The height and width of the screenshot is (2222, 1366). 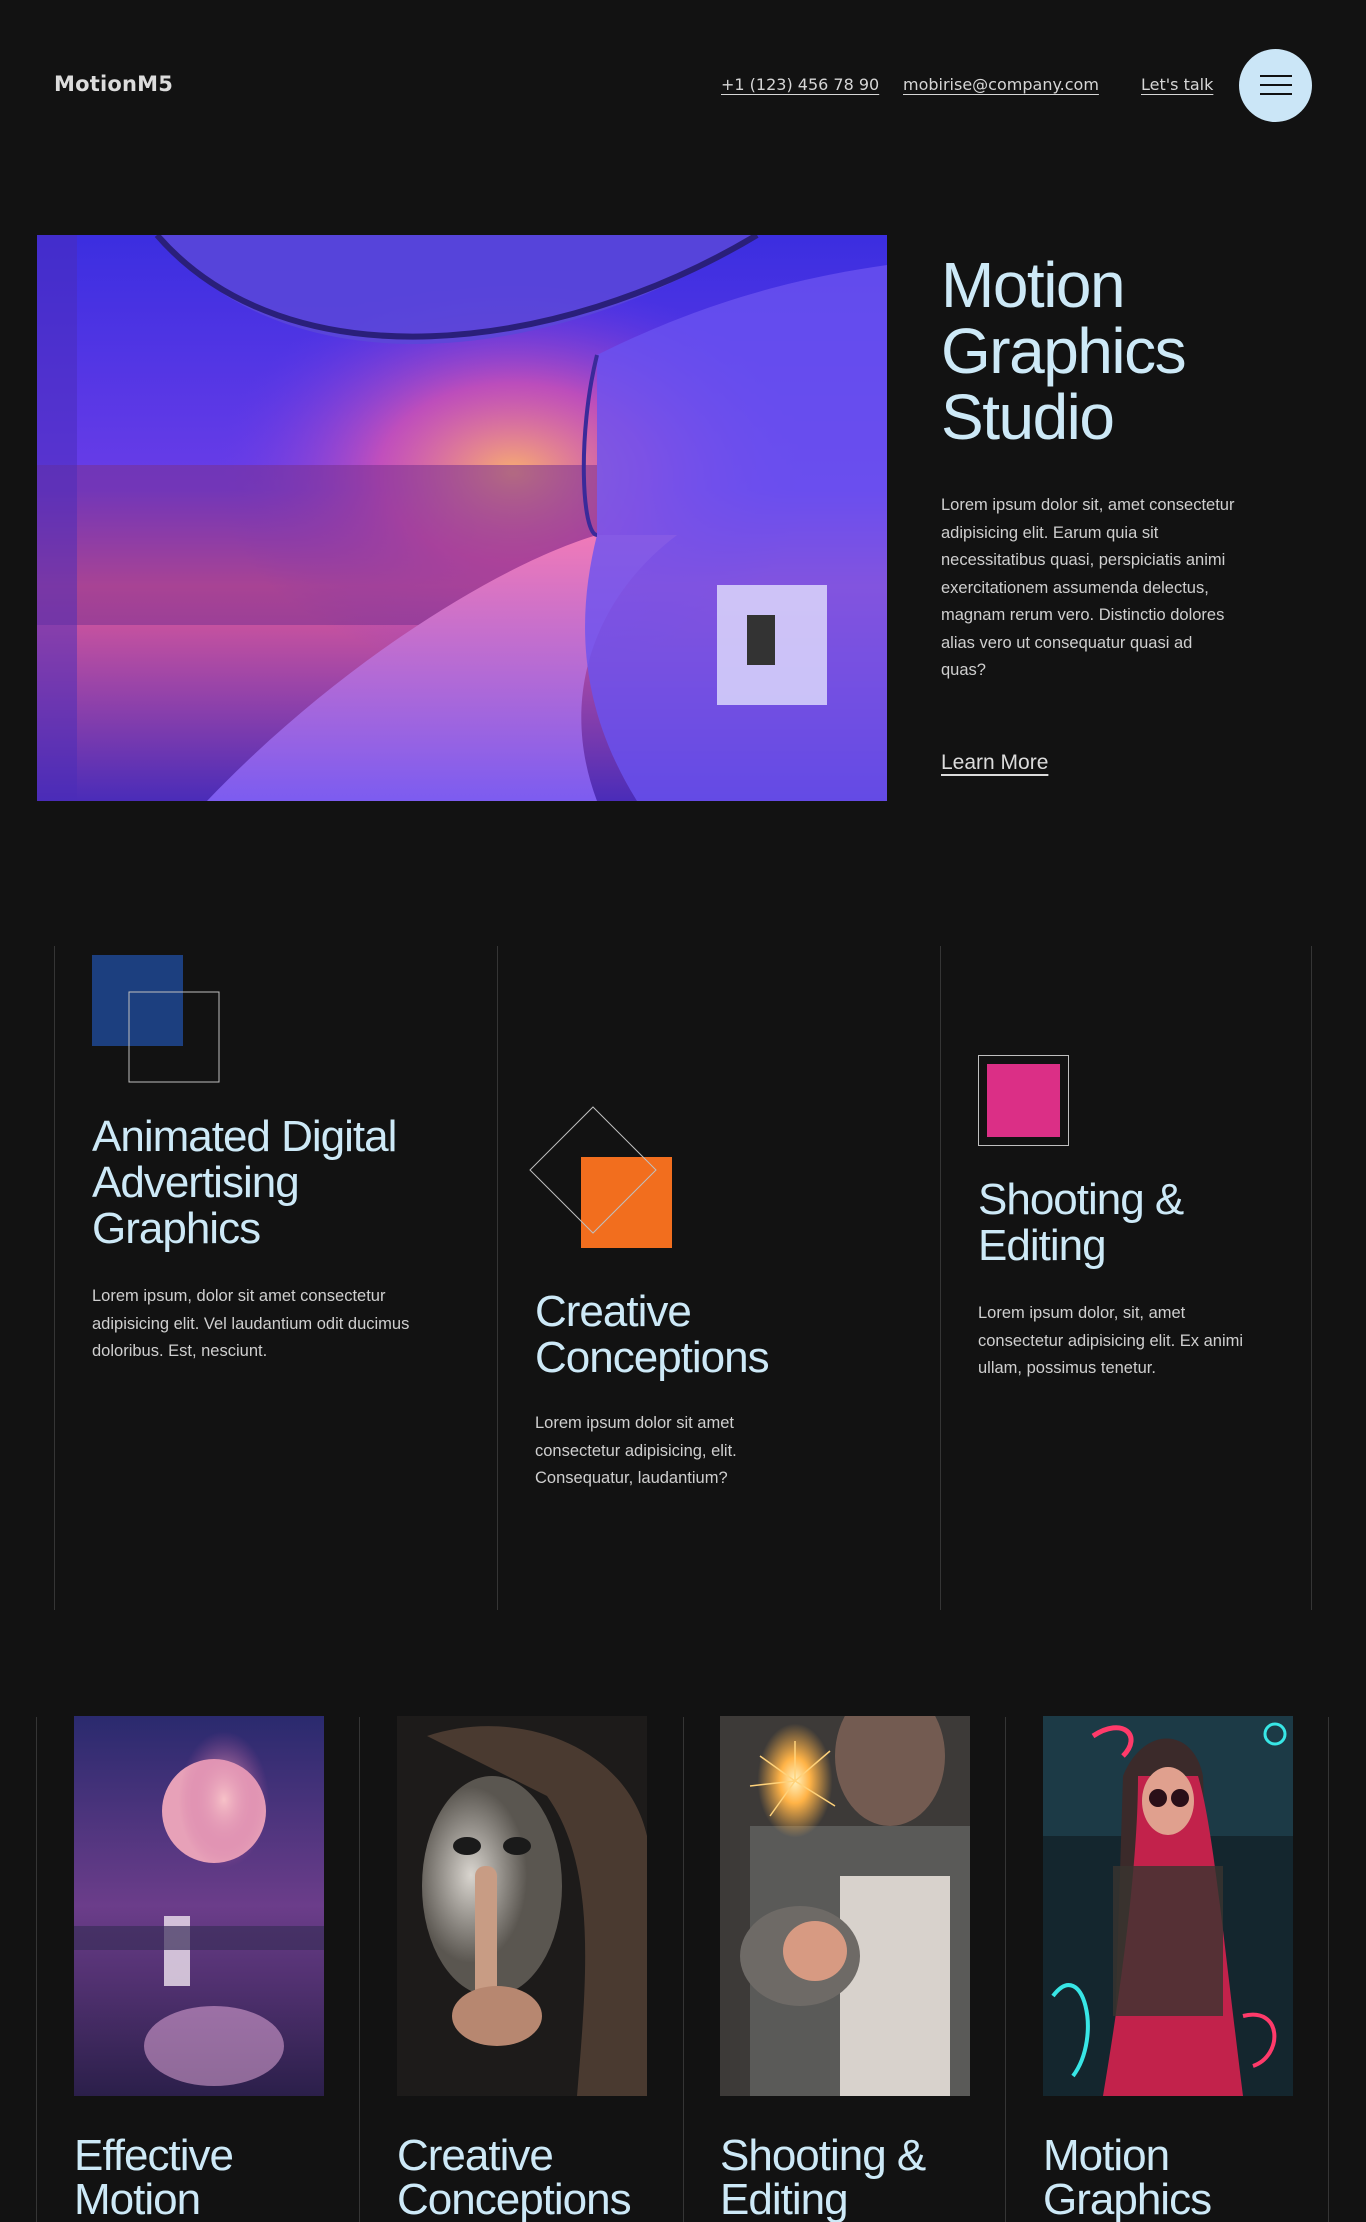 I want to click on diamond-square-icon, so click(x=600, y=1177).